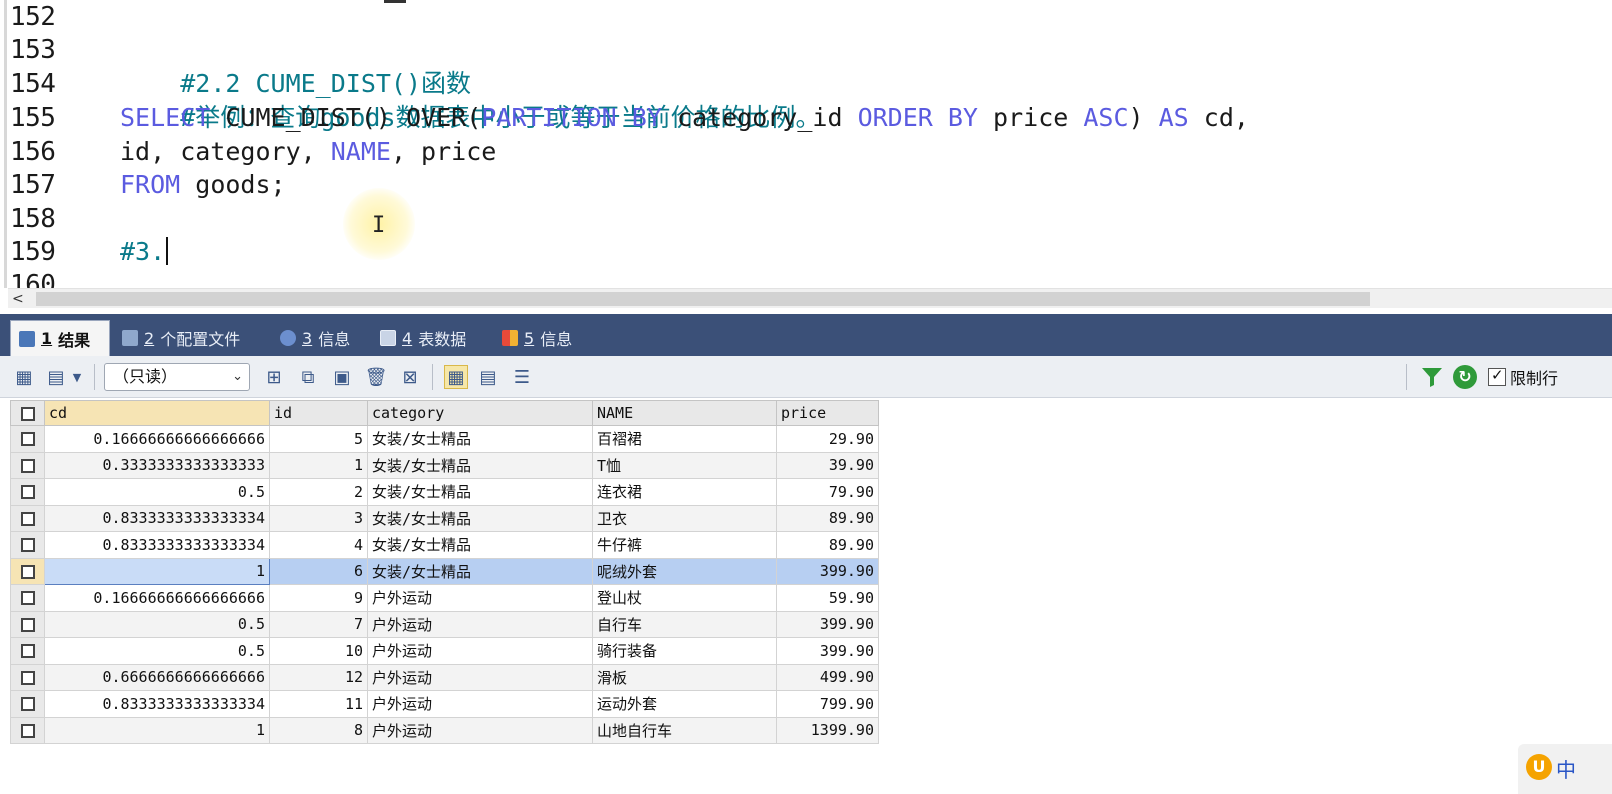 The width and height of the screenshot is (1612, 794). I want to click on cell-name: 呢绒外套, so click(684, 571).